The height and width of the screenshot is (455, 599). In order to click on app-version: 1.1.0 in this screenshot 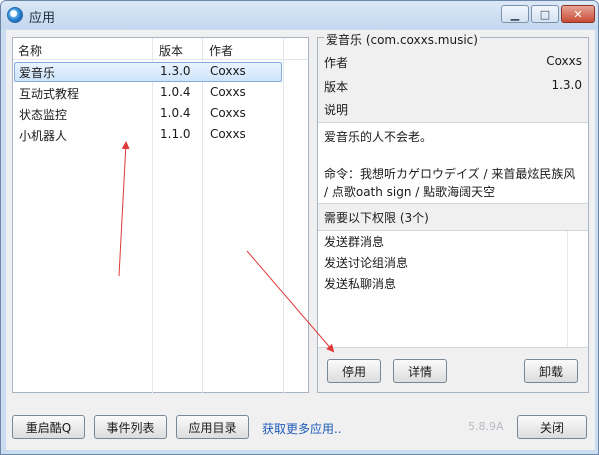, I will do `click(175, 134)`.